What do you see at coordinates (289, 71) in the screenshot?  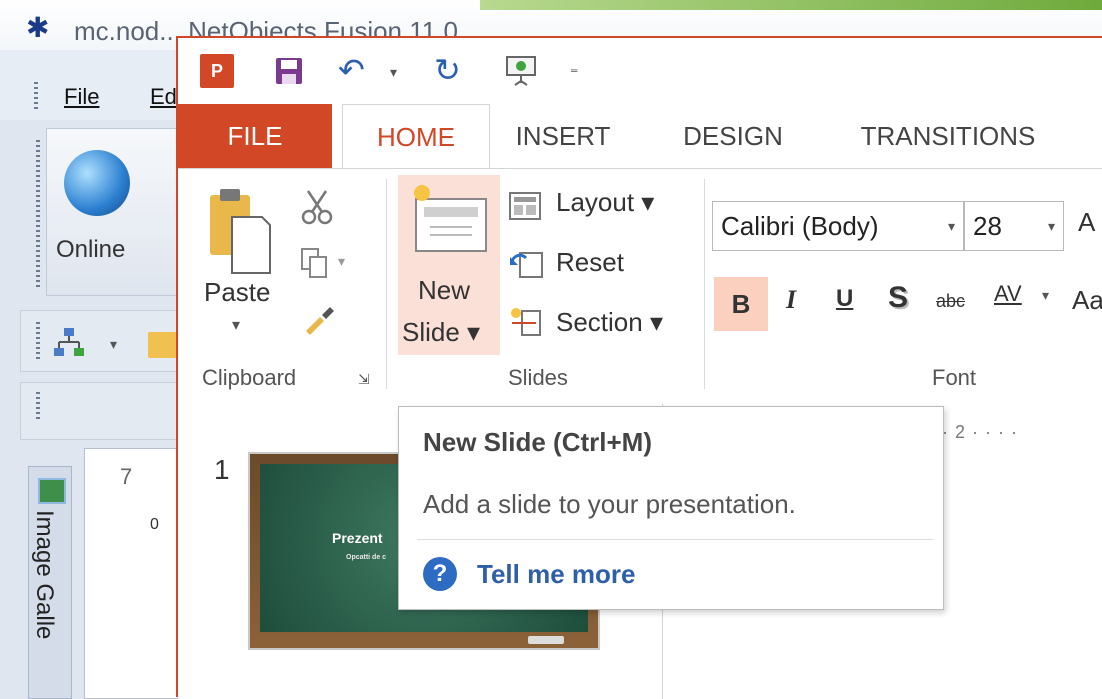 I see `save-icon` at bounding box center [289, 71].